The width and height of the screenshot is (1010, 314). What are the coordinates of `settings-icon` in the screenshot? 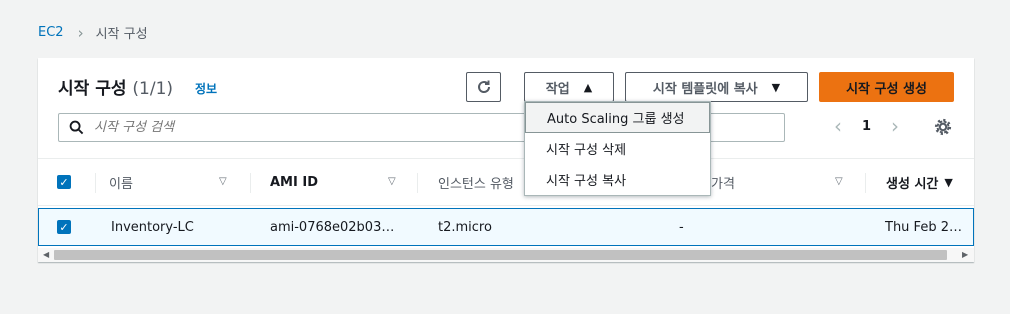 It's located at (943, 127).